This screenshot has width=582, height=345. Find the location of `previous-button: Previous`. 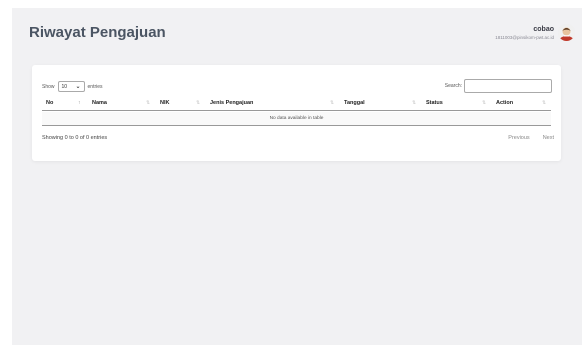

previous-button: Previous is located at coordinates (518, 138).